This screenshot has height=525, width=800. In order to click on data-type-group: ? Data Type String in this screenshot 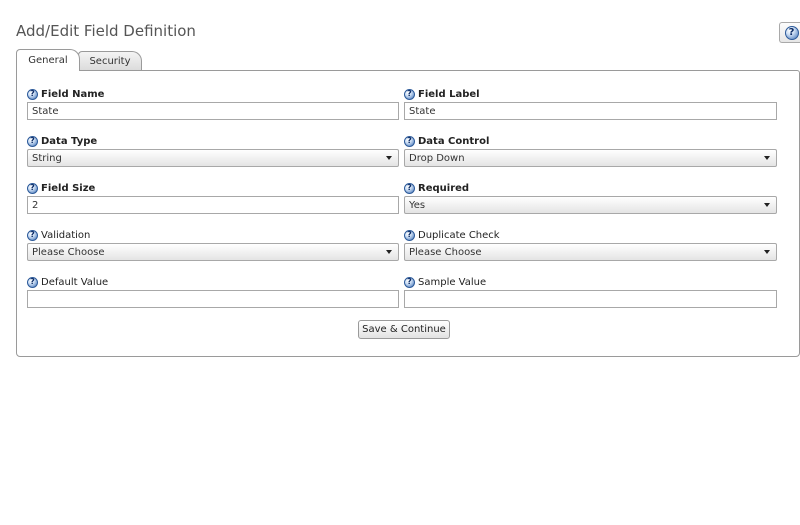, I will do `click(213, 150)`.